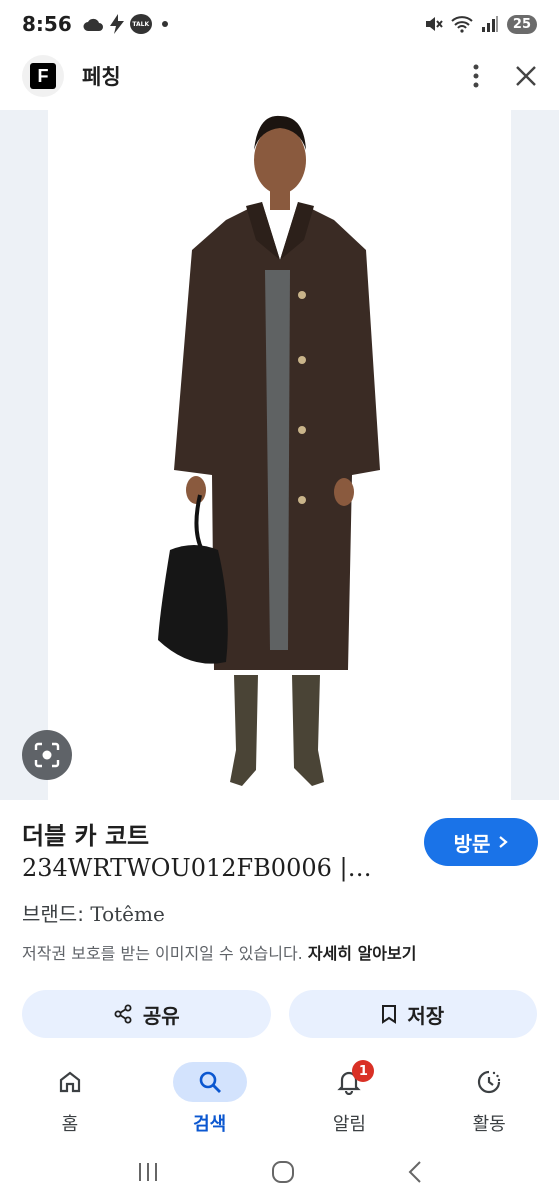 This screenshot has height=1200, width=559. I want to click on lens-icon, so click(47, 755).